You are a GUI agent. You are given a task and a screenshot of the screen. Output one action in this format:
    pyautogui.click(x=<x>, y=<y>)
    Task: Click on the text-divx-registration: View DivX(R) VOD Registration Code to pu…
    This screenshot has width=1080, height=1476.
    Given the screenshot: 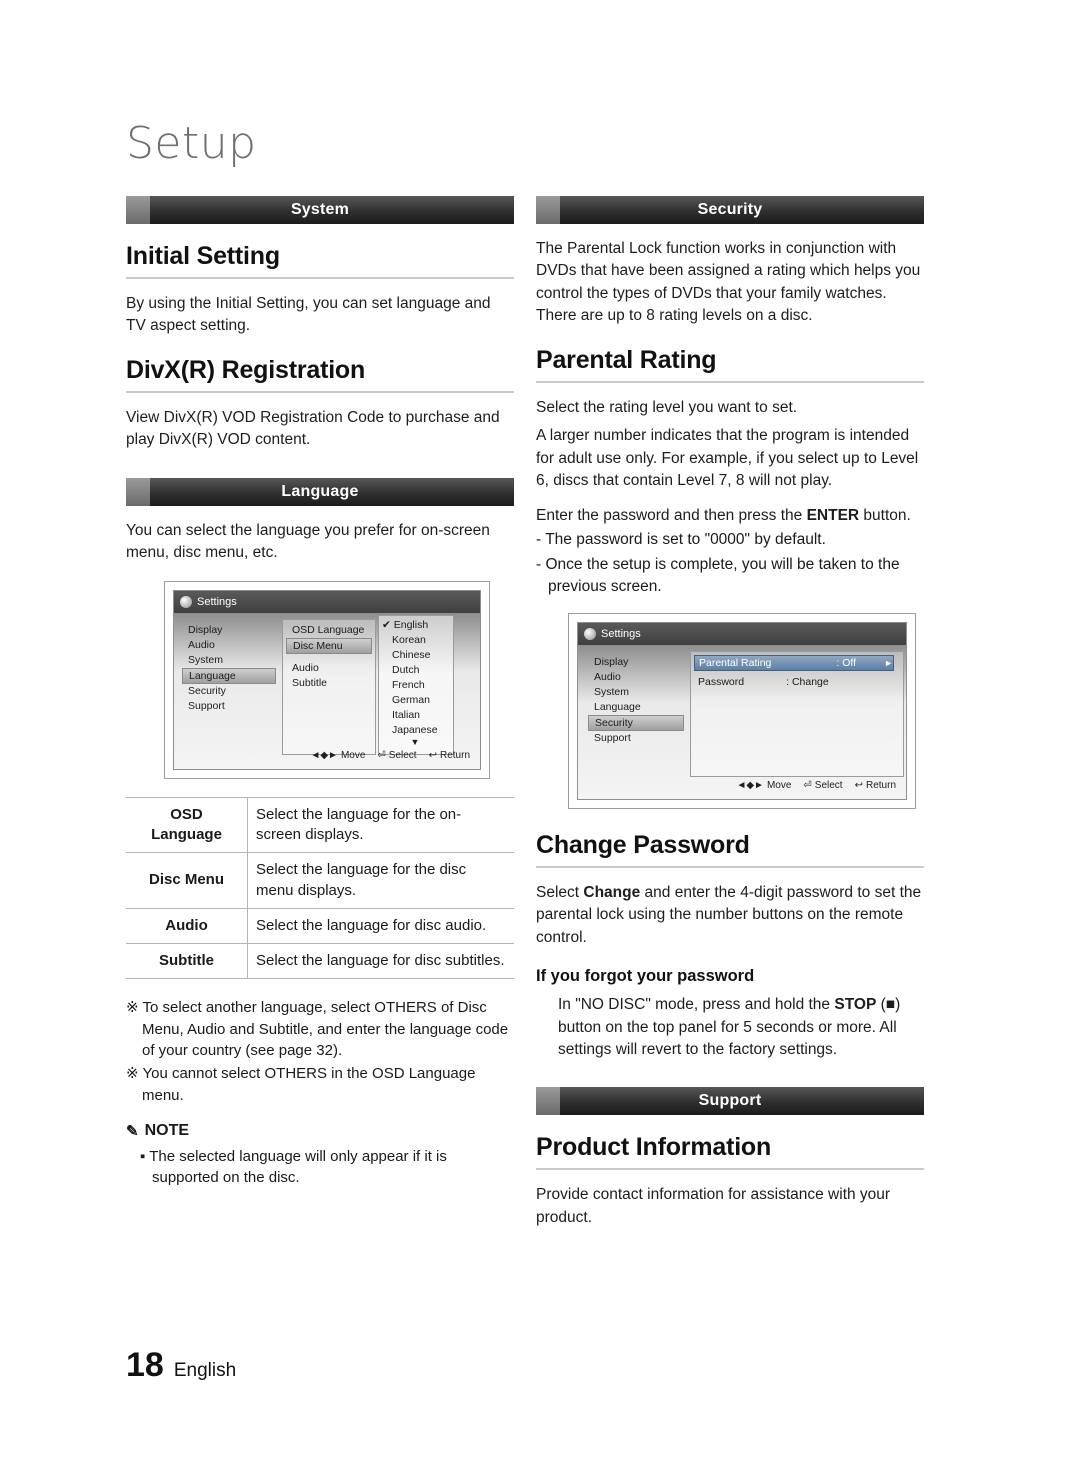 What is the action you would take?
    pyautogui.click(x=313, y=428)
    